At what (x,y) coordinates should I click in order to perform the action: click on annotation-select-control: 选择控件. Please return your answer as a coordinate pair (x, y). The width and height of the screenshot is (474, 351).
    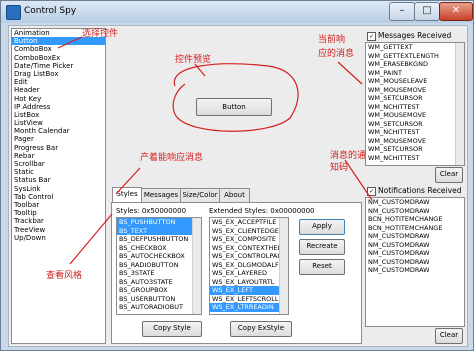
    Looking at the image, I should click on (100, 34).